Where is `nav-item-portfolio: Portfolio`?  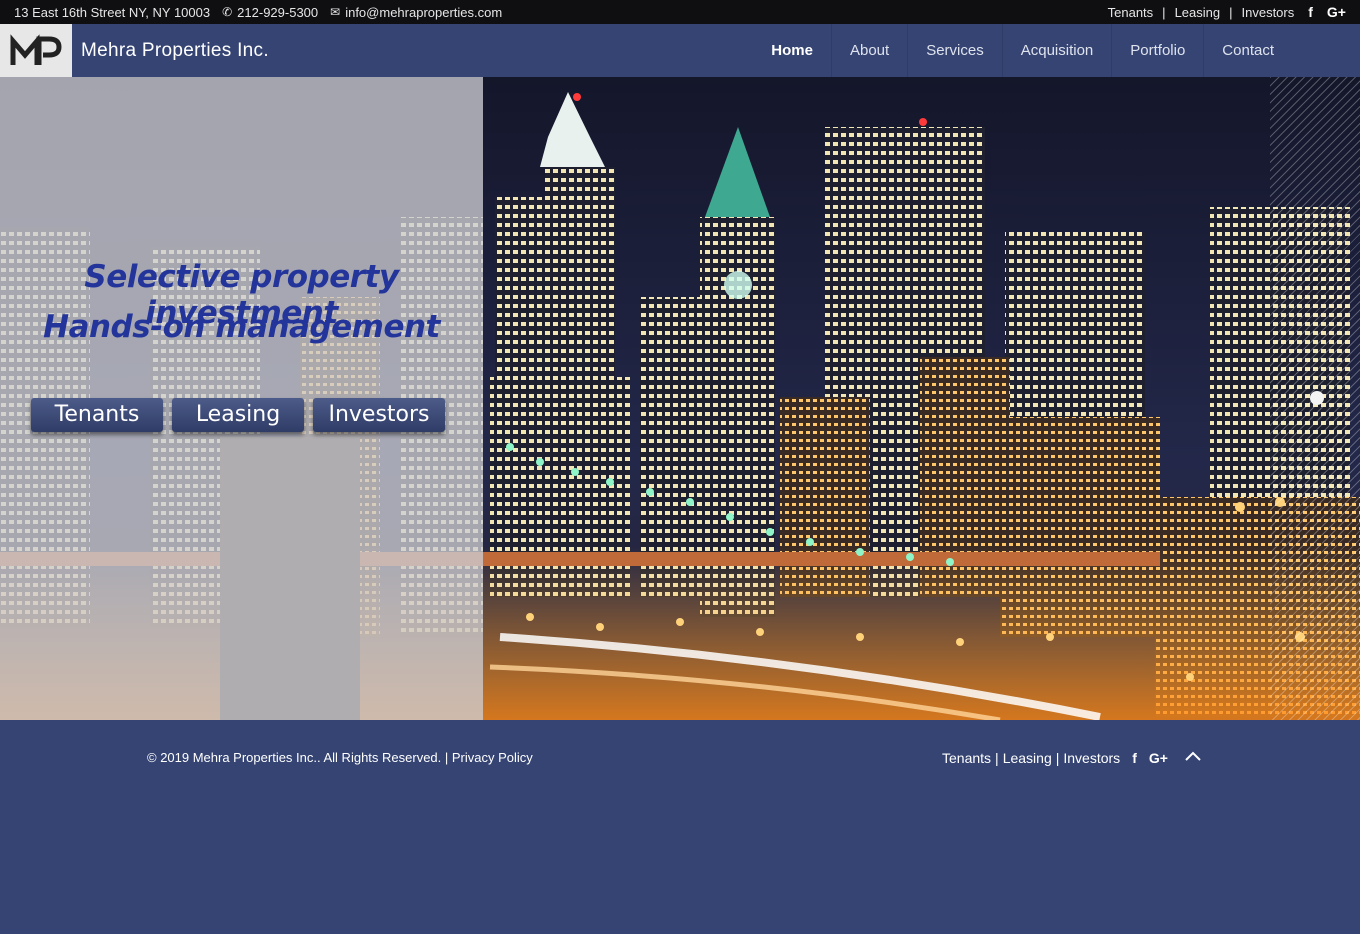
nav-item-portfolio: Portfolio is located at coordinates (1157, 50).